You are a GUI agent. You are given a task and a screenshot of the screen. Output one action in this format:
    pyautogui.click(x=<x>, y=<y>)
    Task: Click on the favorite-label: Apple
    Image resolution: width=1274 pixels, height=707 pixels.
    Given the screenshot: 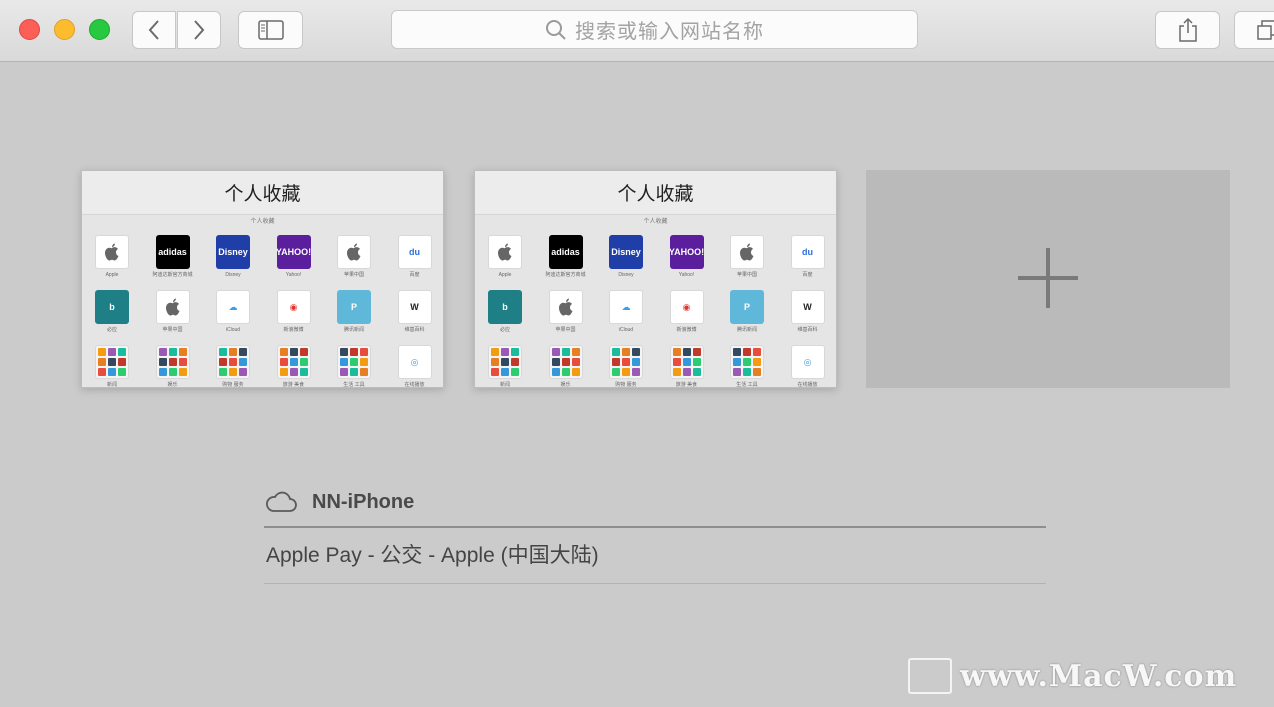 What is the action you would take?
    pyautogui.click(x=505, y=275)
    